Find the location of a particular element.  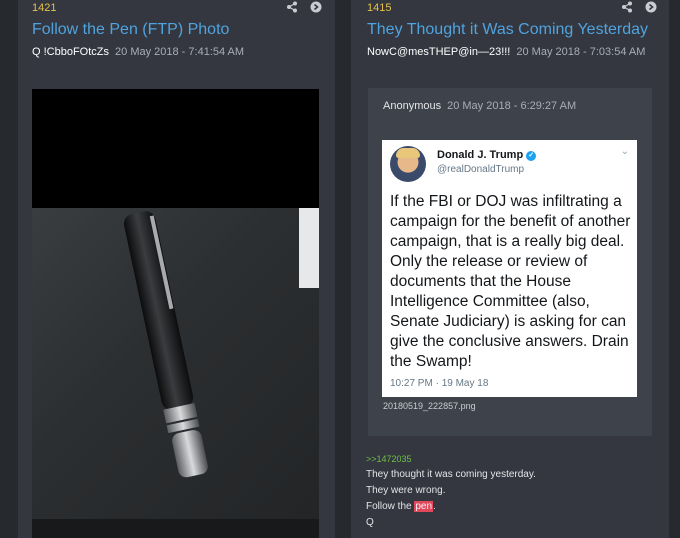

post-title: Follow the Pen (FTP) Photo is located at coordinates (130, 30).